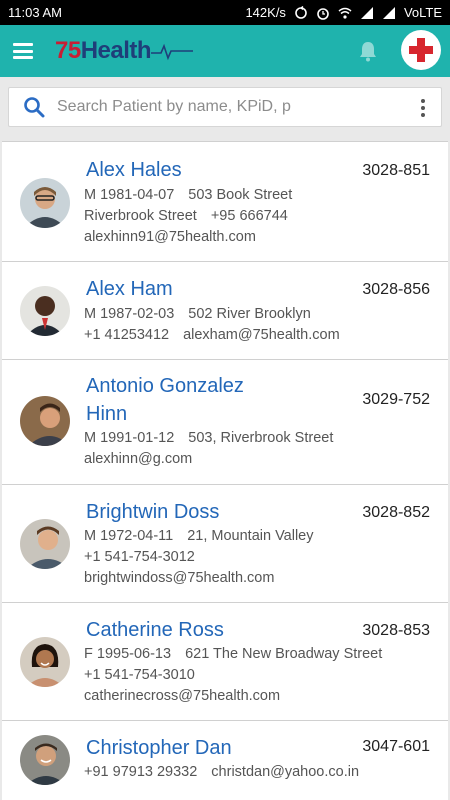  I want to click on patient-name: Brightwin Doss, so click(152, 512).